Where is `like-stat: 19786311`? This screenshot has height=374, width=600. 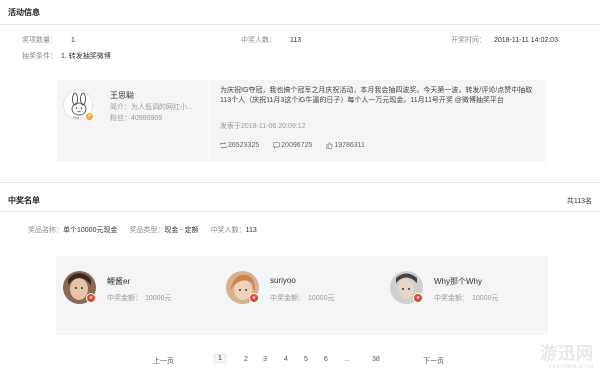 like-stat: 19786311 is located at coordinates (345, 145).